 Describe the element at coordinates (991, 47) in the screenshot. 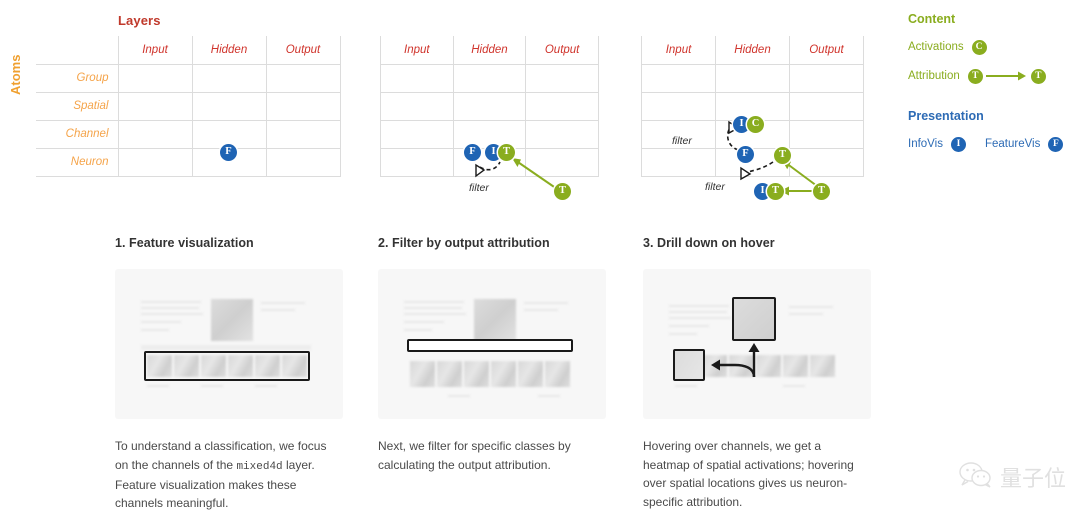

I see `legend-item-activations: Activations C` at that location.